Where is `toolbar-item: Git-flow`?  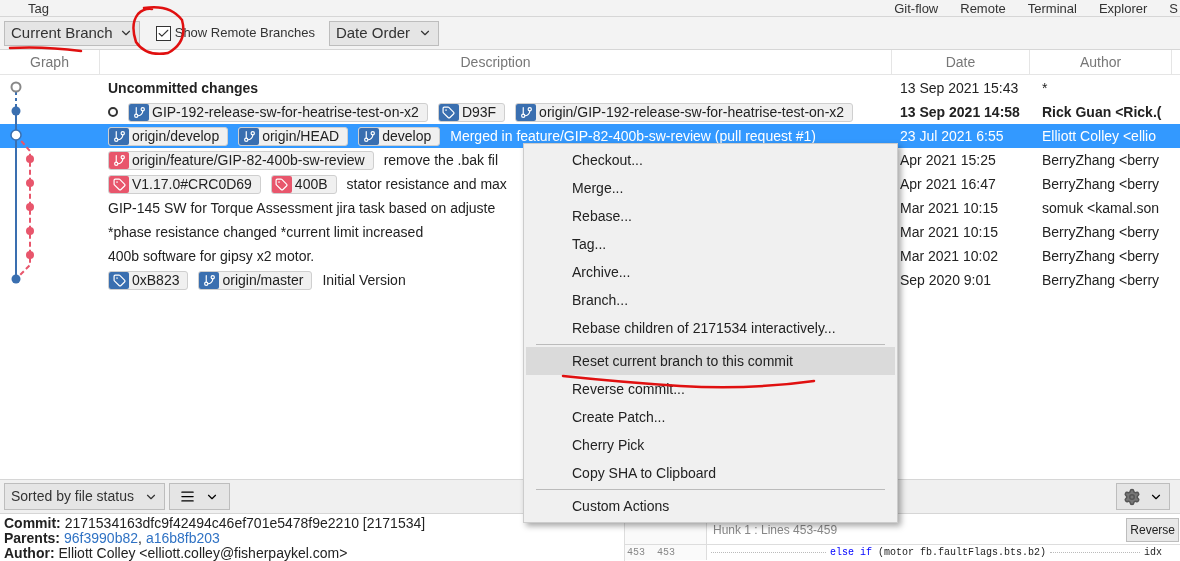
toolbar-item: Git-flow is located at coordinates (916, 8).